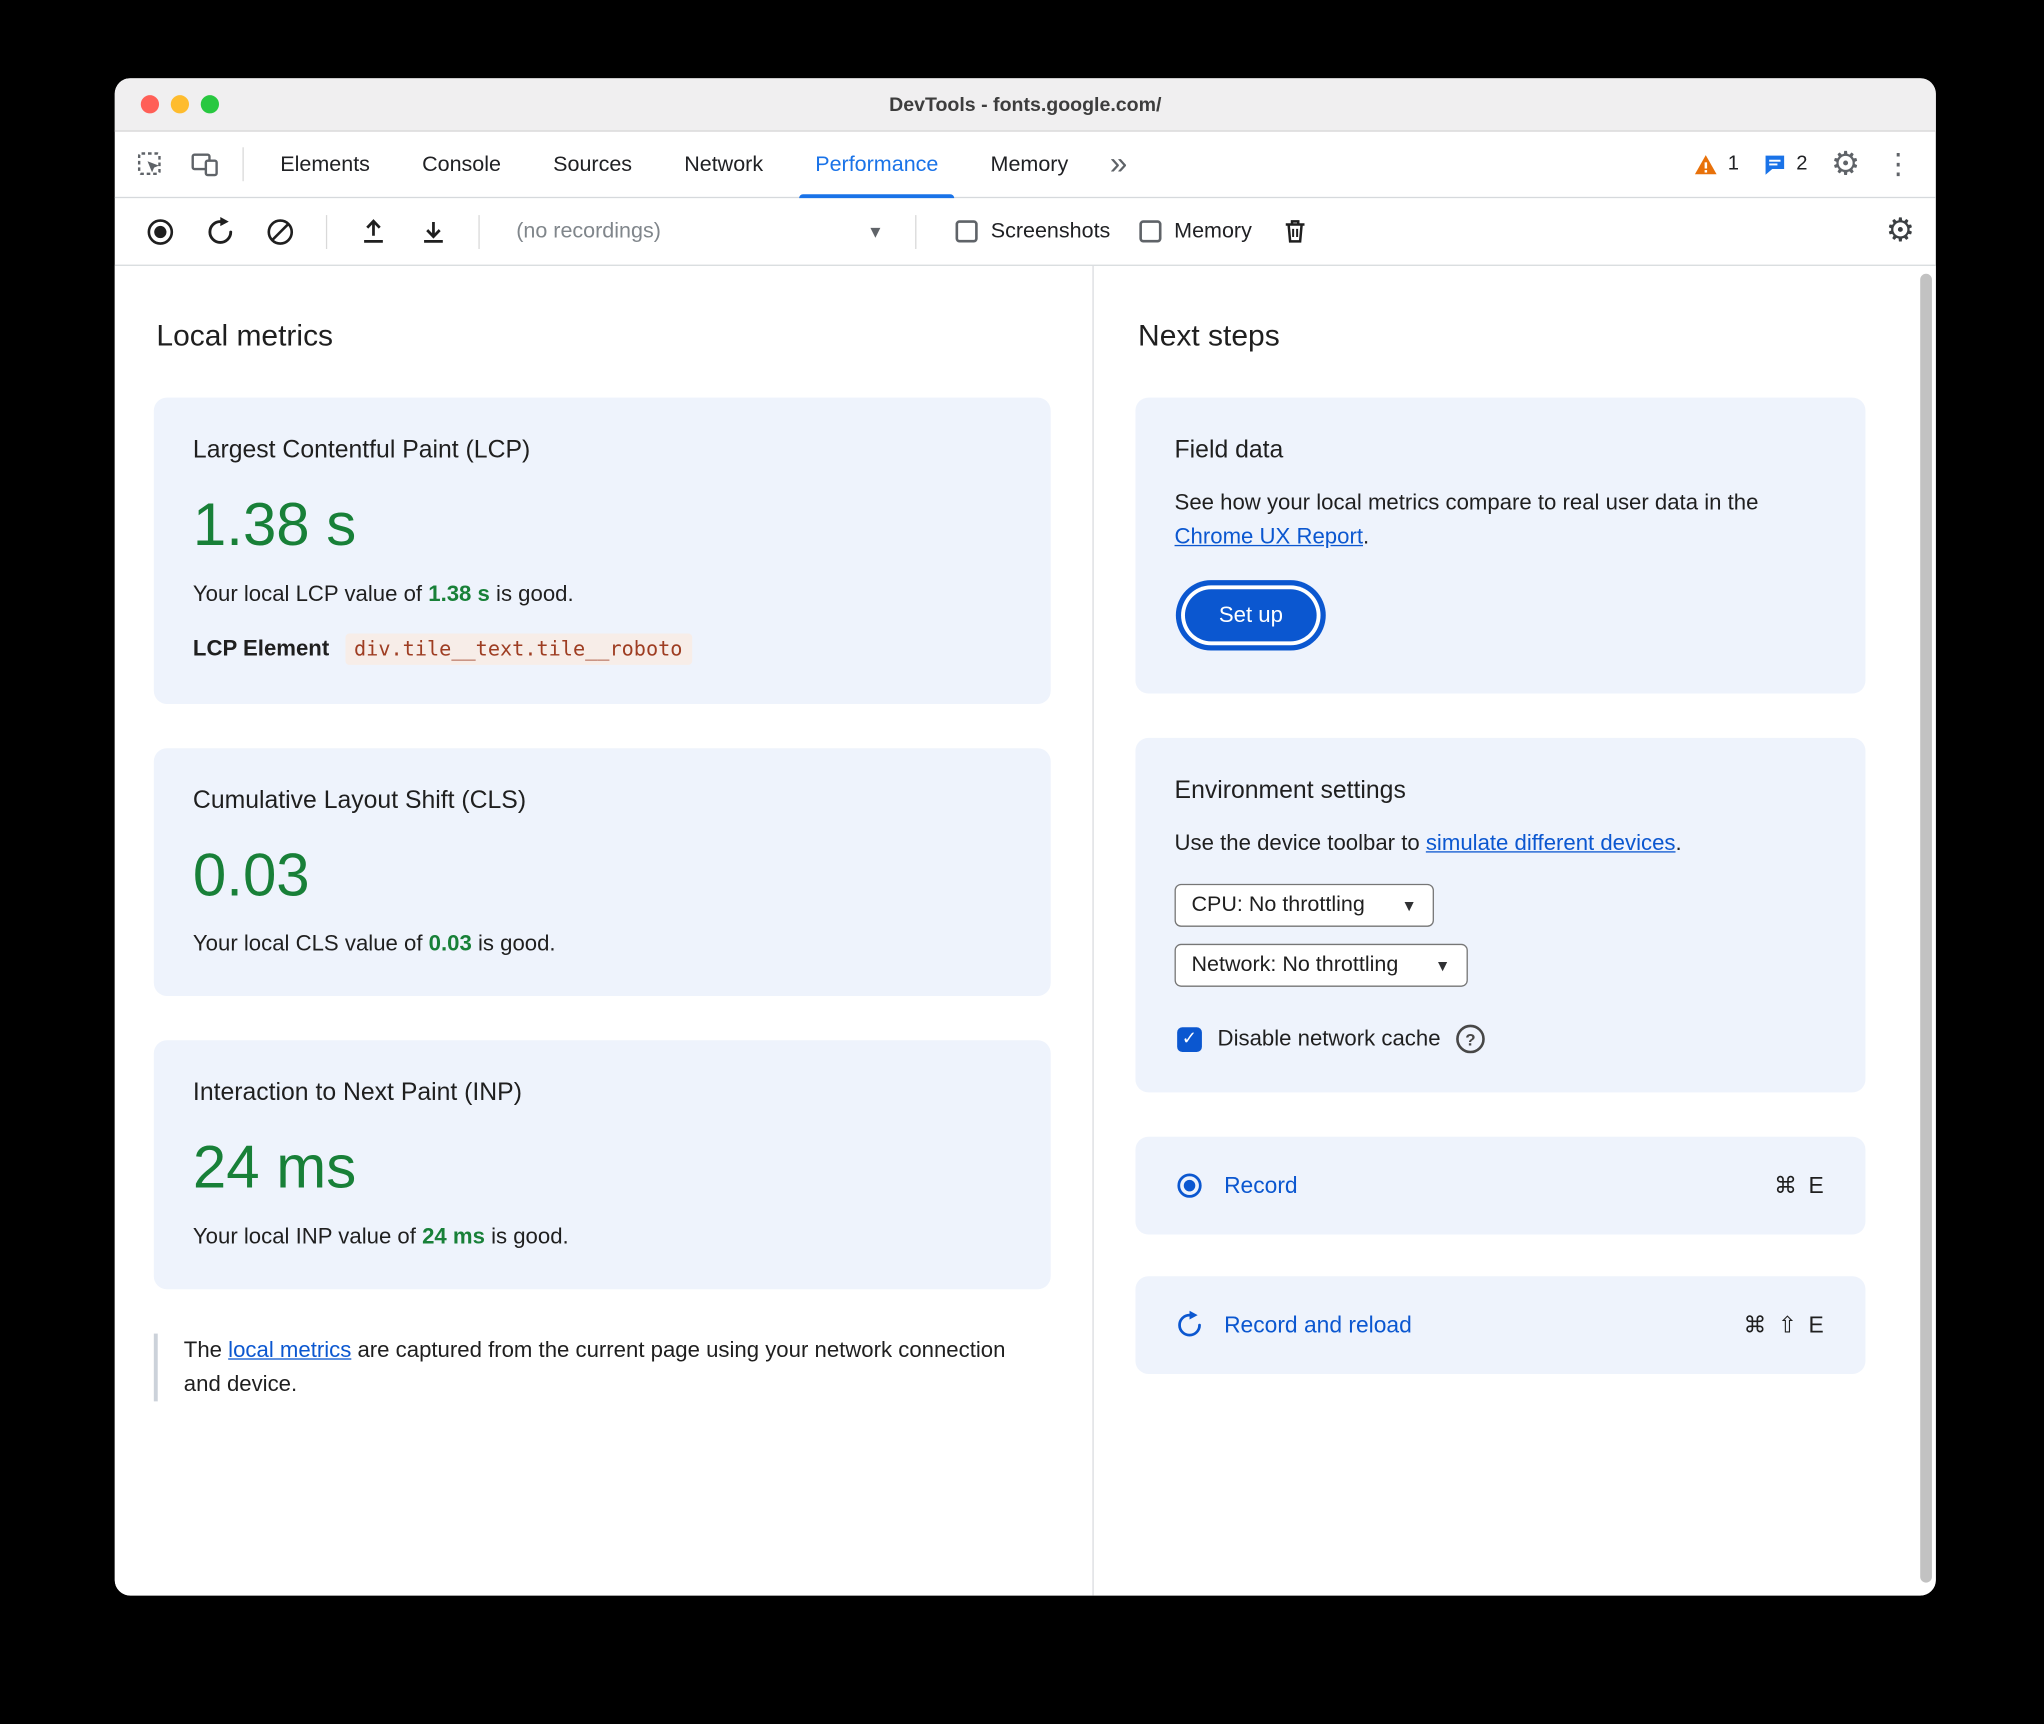 The image size is (2044, 1724). What do you see at coordinates (1189, 1185) in the screenshot?
I see `record-radio-icon` at bounding box center [1189, 1185].